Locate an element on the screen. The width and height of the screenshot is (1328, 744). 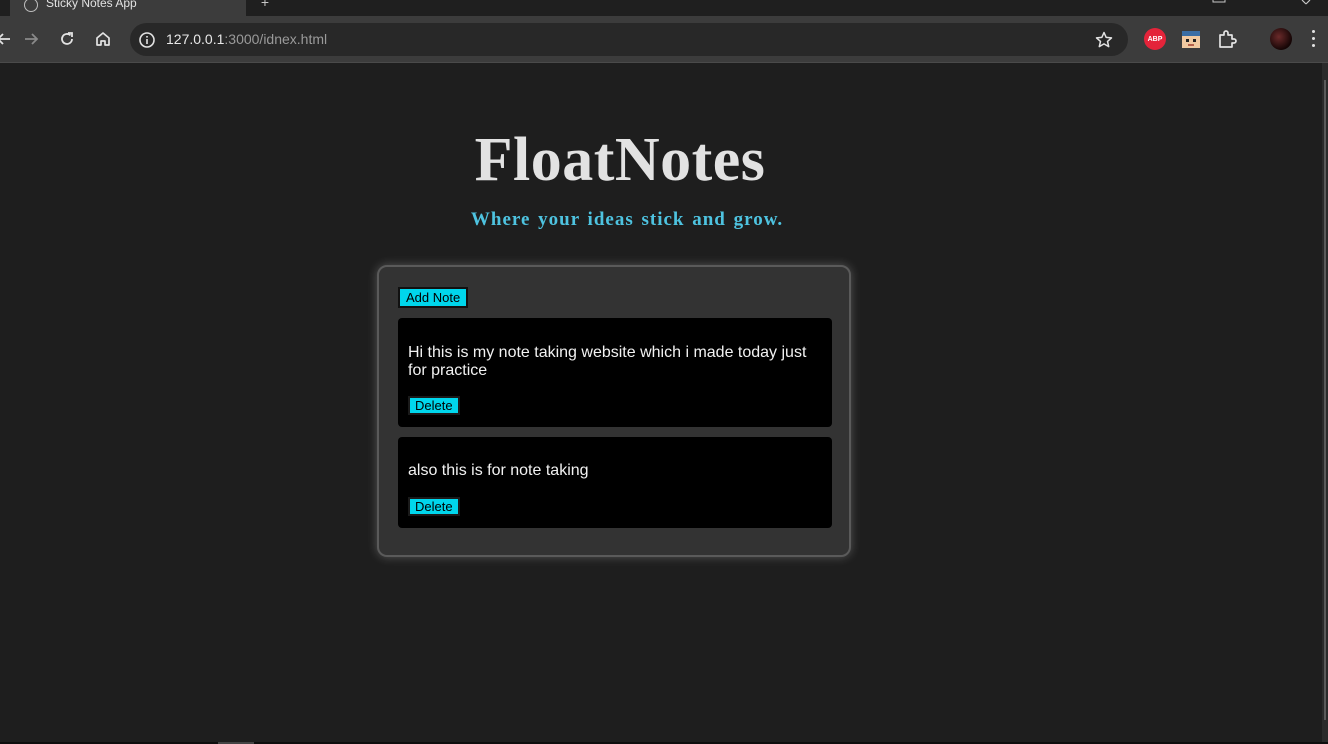
maximize-button is located at coordinates (1262, 8).